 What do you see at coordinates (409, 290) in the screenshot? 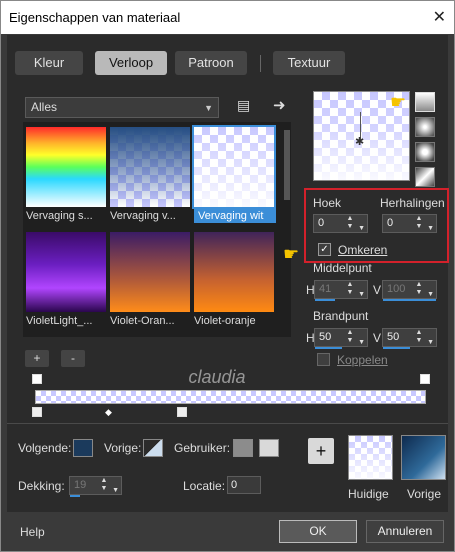
I see `middelpunt-v-spinner: 100 ▲ ▼ ▼` at bounding box center [409, 290].